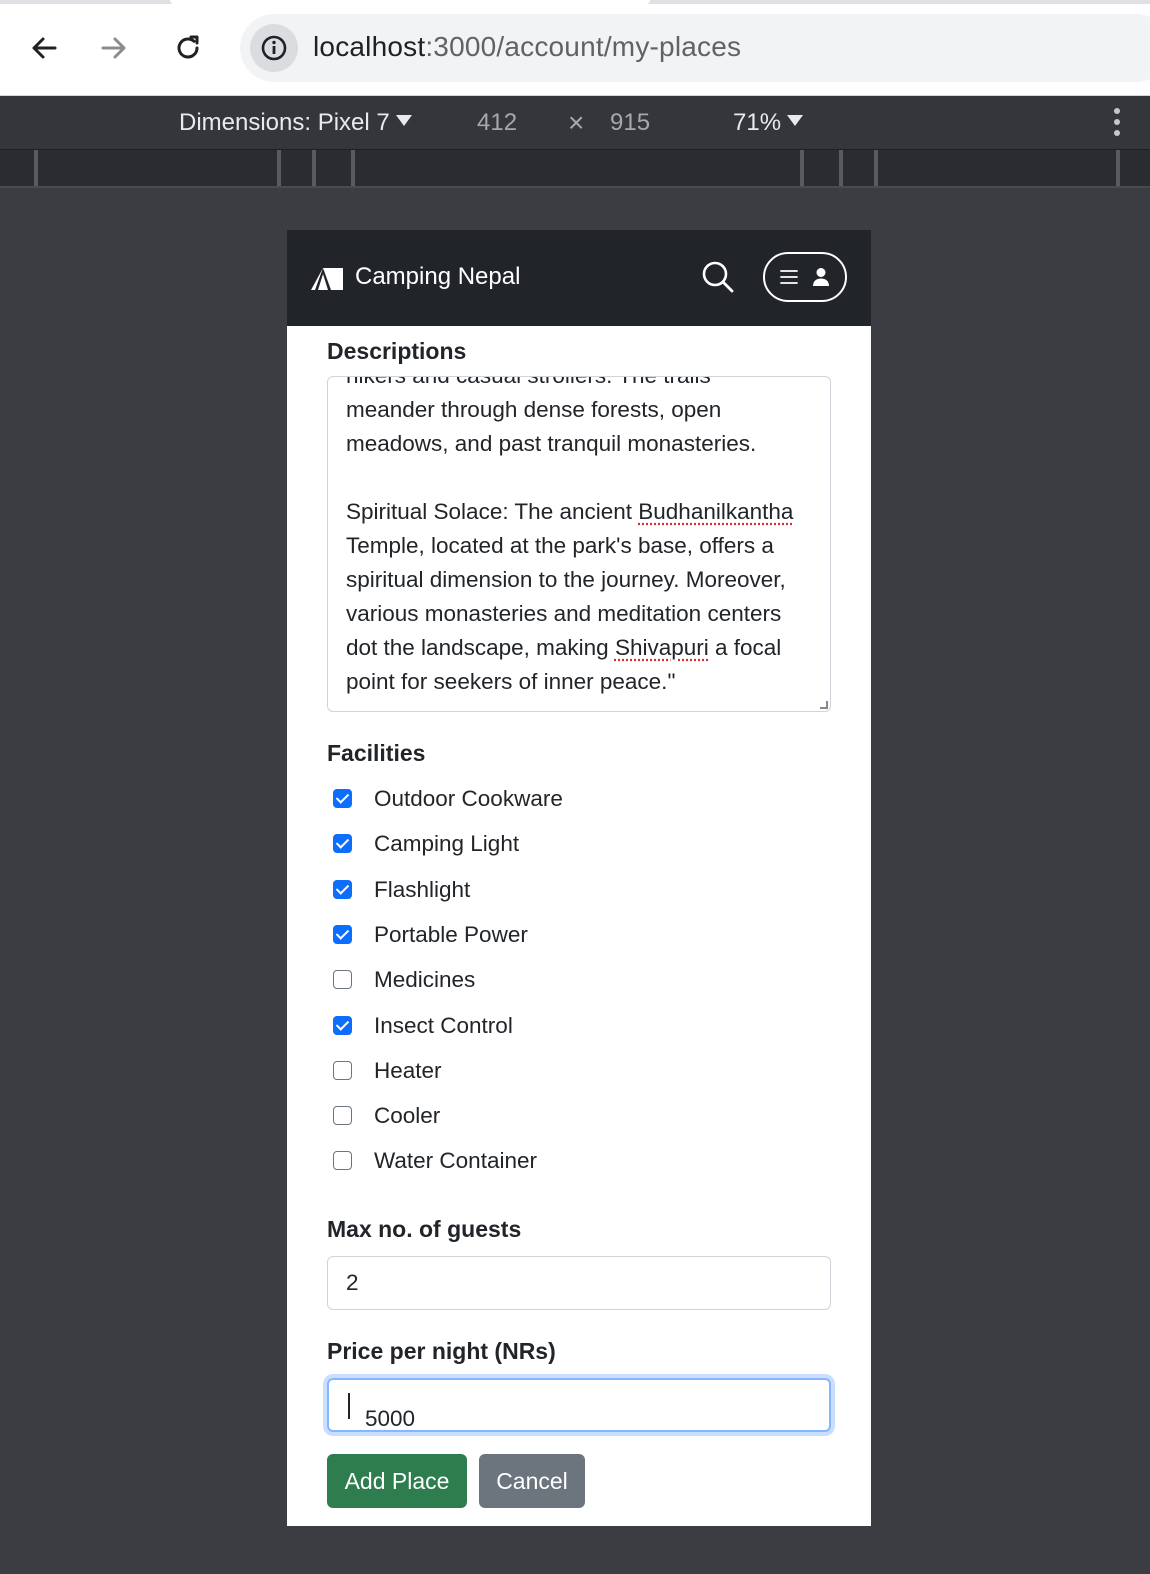 This screenshot has height=1574, width=1150. Describe the element at coordinates (369, 46) in the screenshot. I see `url-host: localhost` at that location.